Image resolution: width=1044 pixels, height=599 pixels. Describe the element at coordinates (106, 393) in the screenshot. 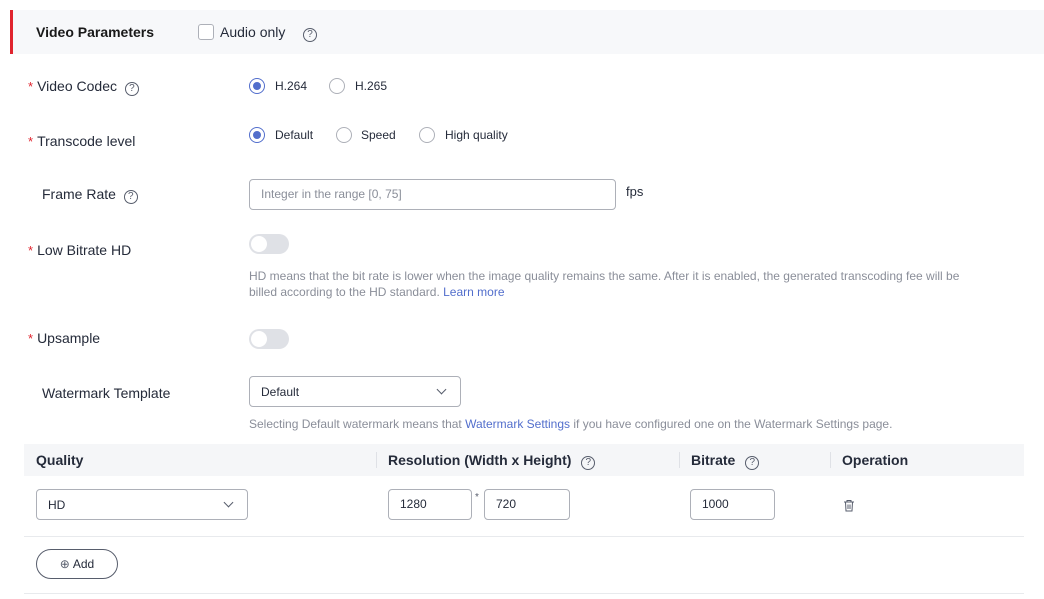

I see `watermark-template-label: Watermark Template` at that location.